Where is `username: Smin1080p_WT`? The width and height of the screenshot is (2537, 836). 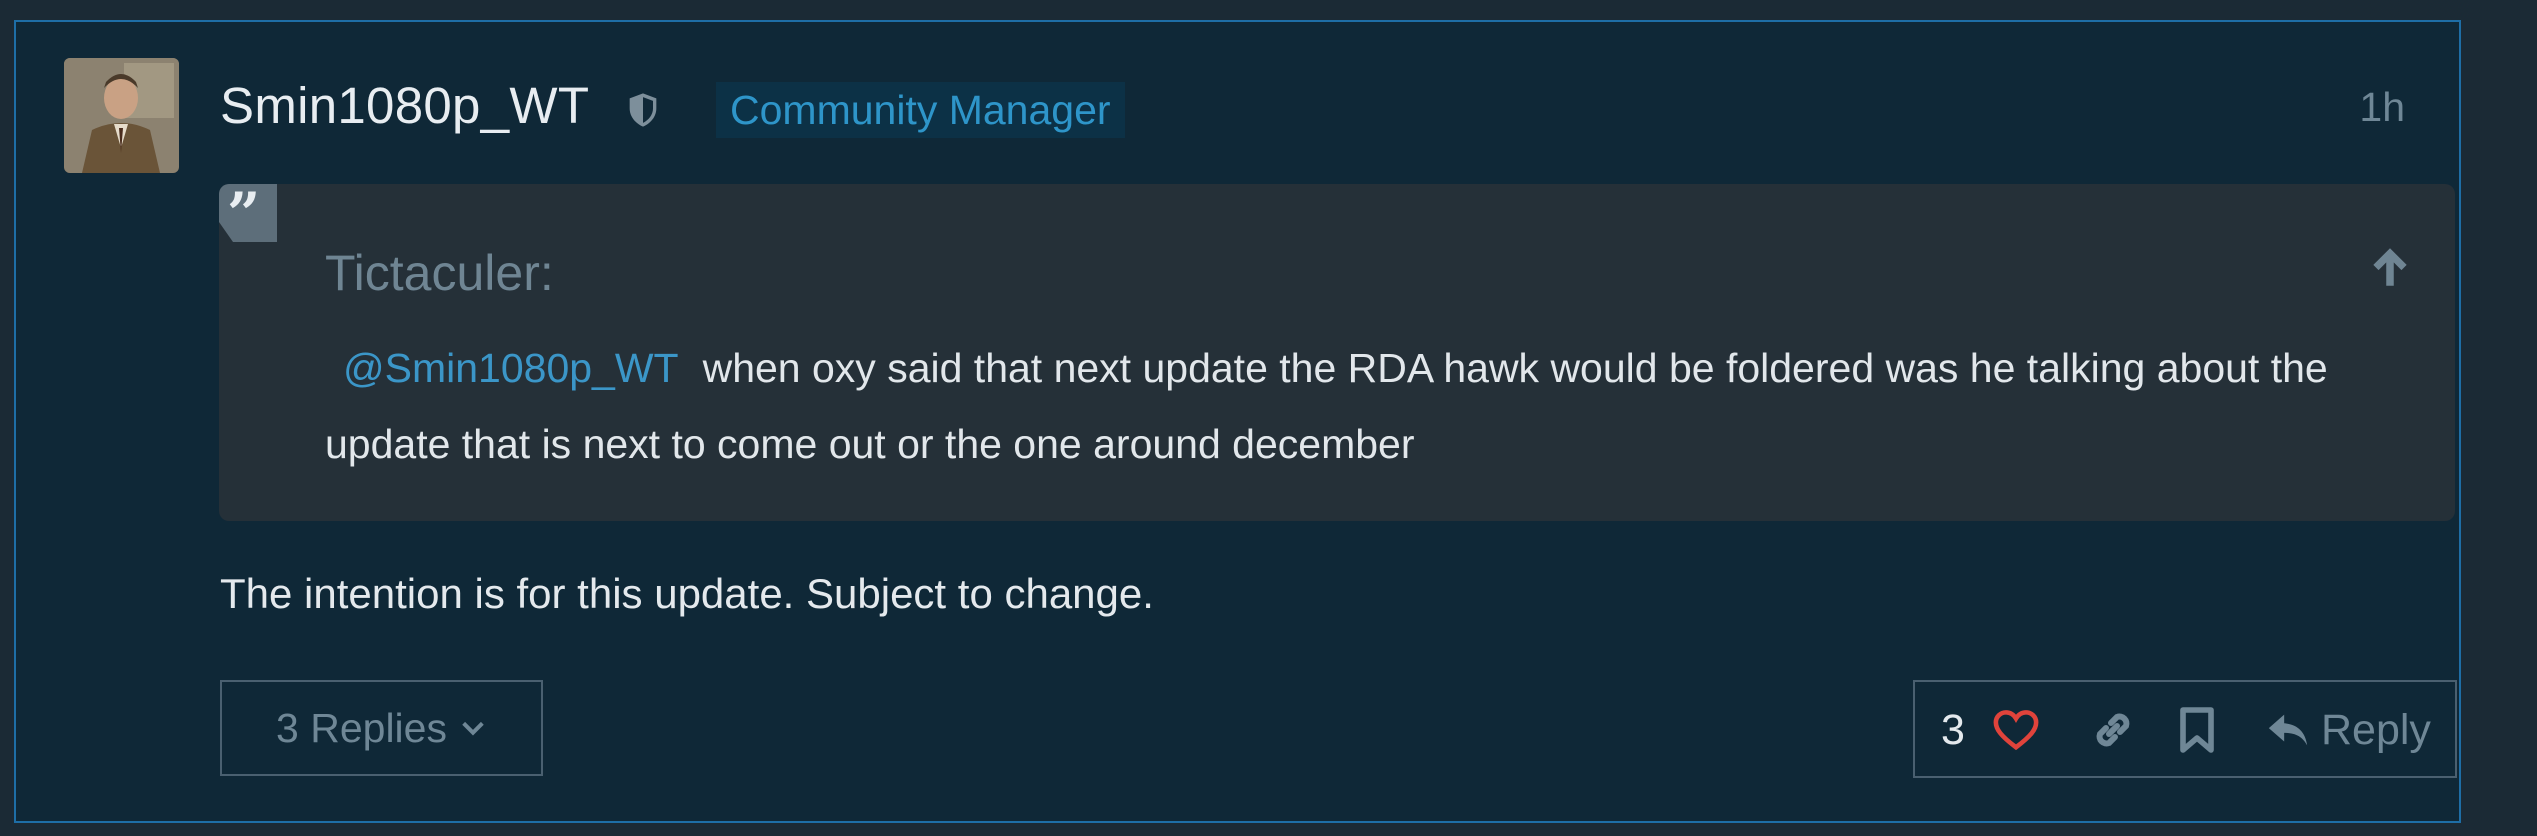
username: Smin1080p_WT is located at coordinates (404, 105).